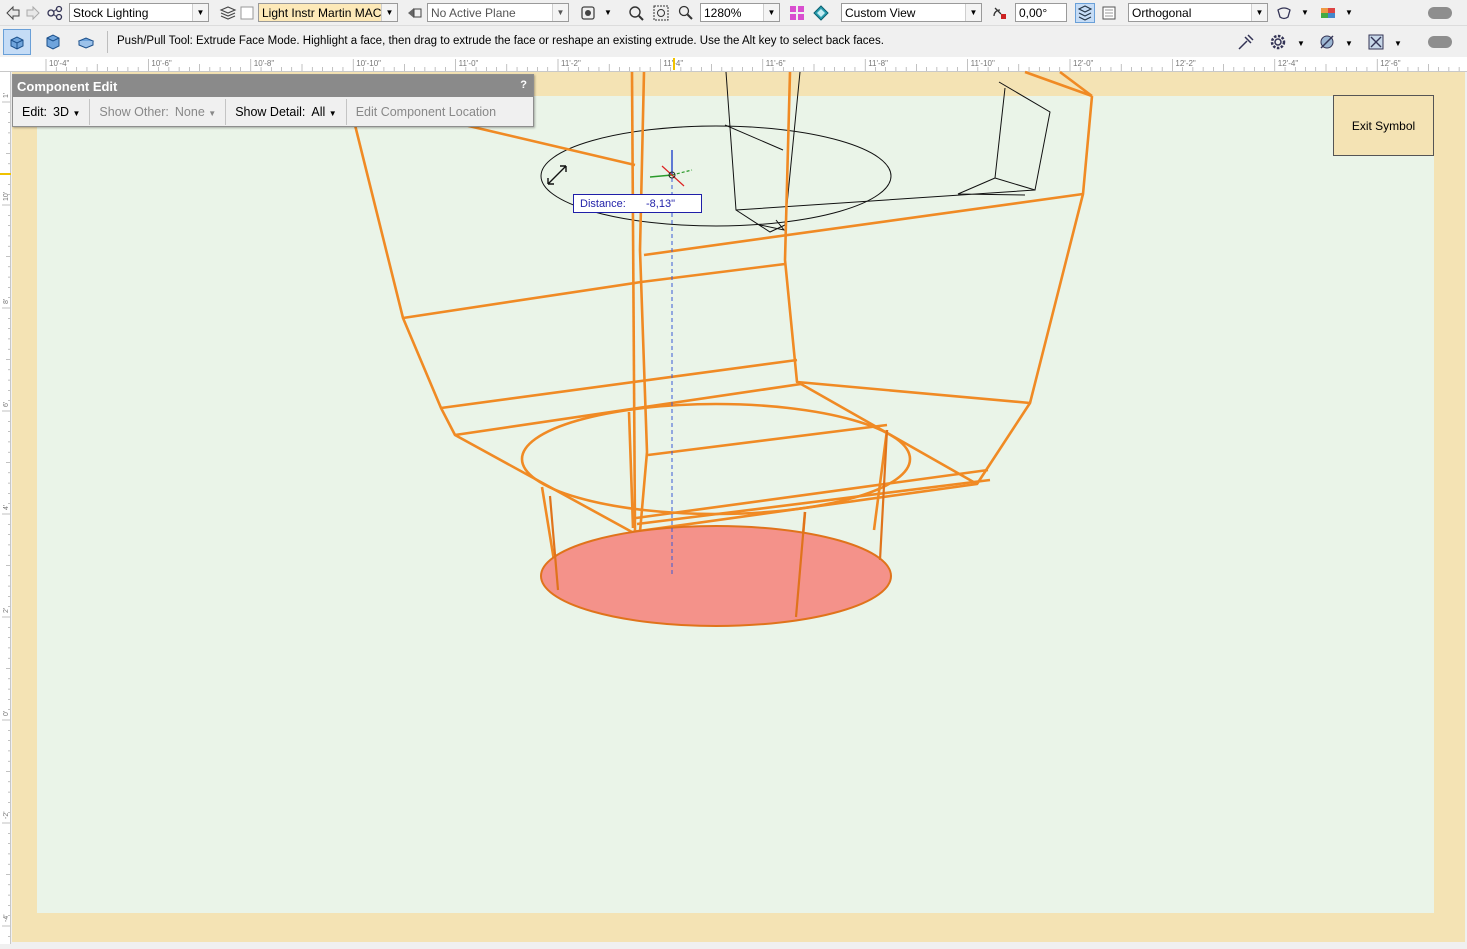 The image size is (1467, 949). What do you see at coordinates (67, 86) in the screenshot?
I see `panel-title-text: Component Edit` at bounding box center [67, 86].